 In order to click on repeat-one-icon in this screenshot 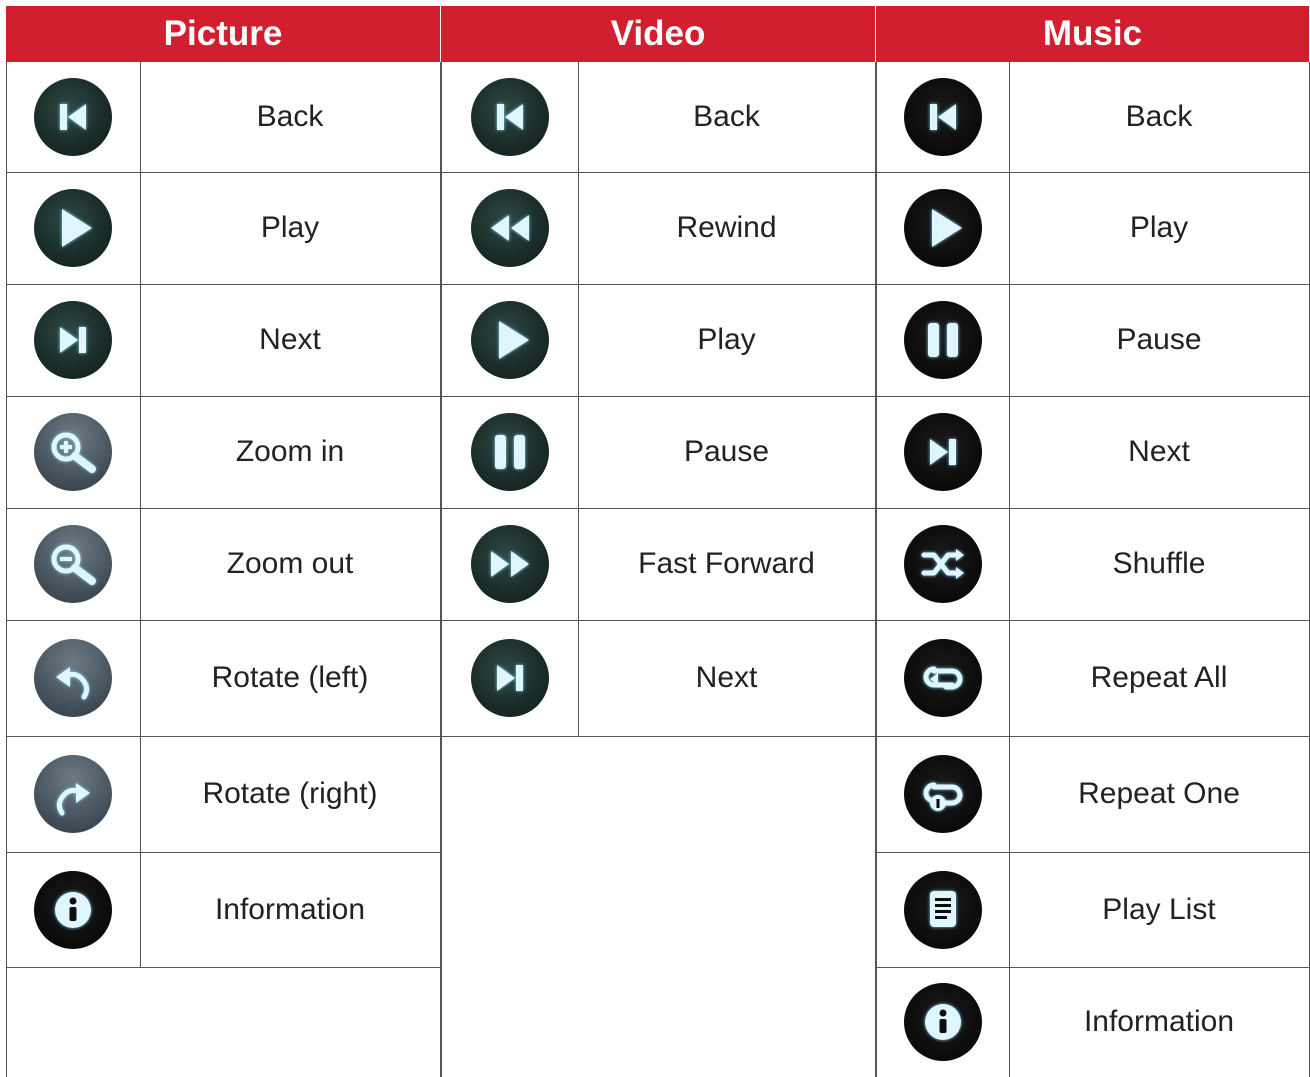, I will do `click(942, 794)`.